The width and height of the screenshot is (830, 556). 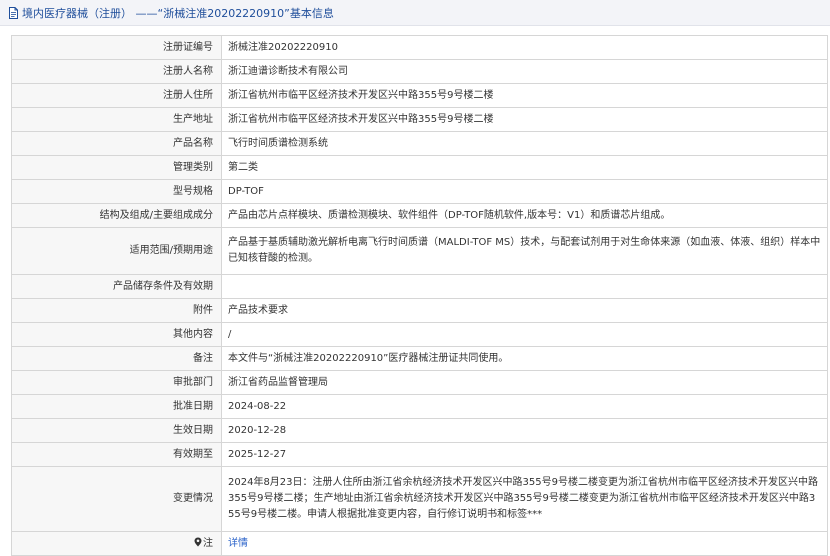 What do you see at coordinates (116, 251) in the screenshot?
I see `field-label: 适用范围/预期用途` at bounding box center [116, 251].